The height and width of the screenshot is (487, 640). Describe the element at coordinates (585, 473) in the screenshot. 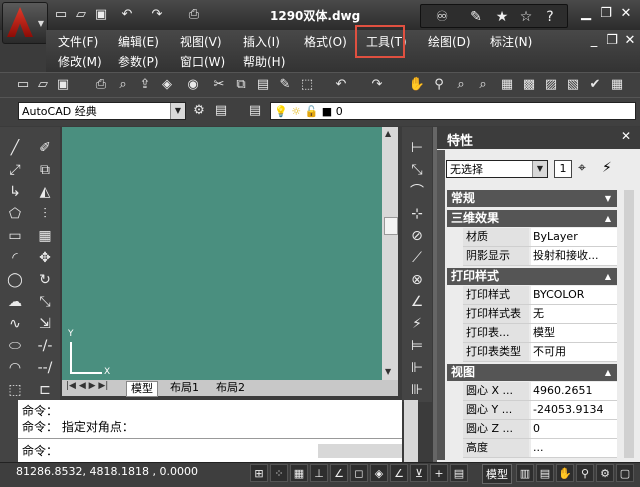

I see `zoom-status-icon: ⚲` at that location.